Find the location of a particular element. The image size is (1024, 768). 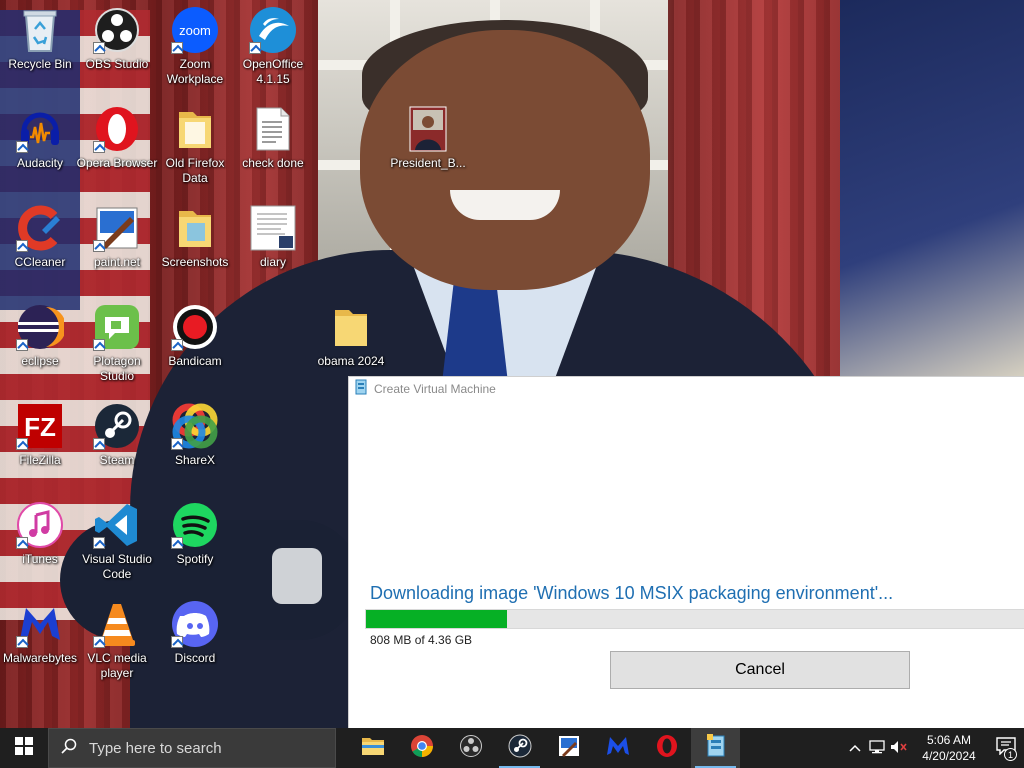

itunes-icon is located at coordinates (40, 525).